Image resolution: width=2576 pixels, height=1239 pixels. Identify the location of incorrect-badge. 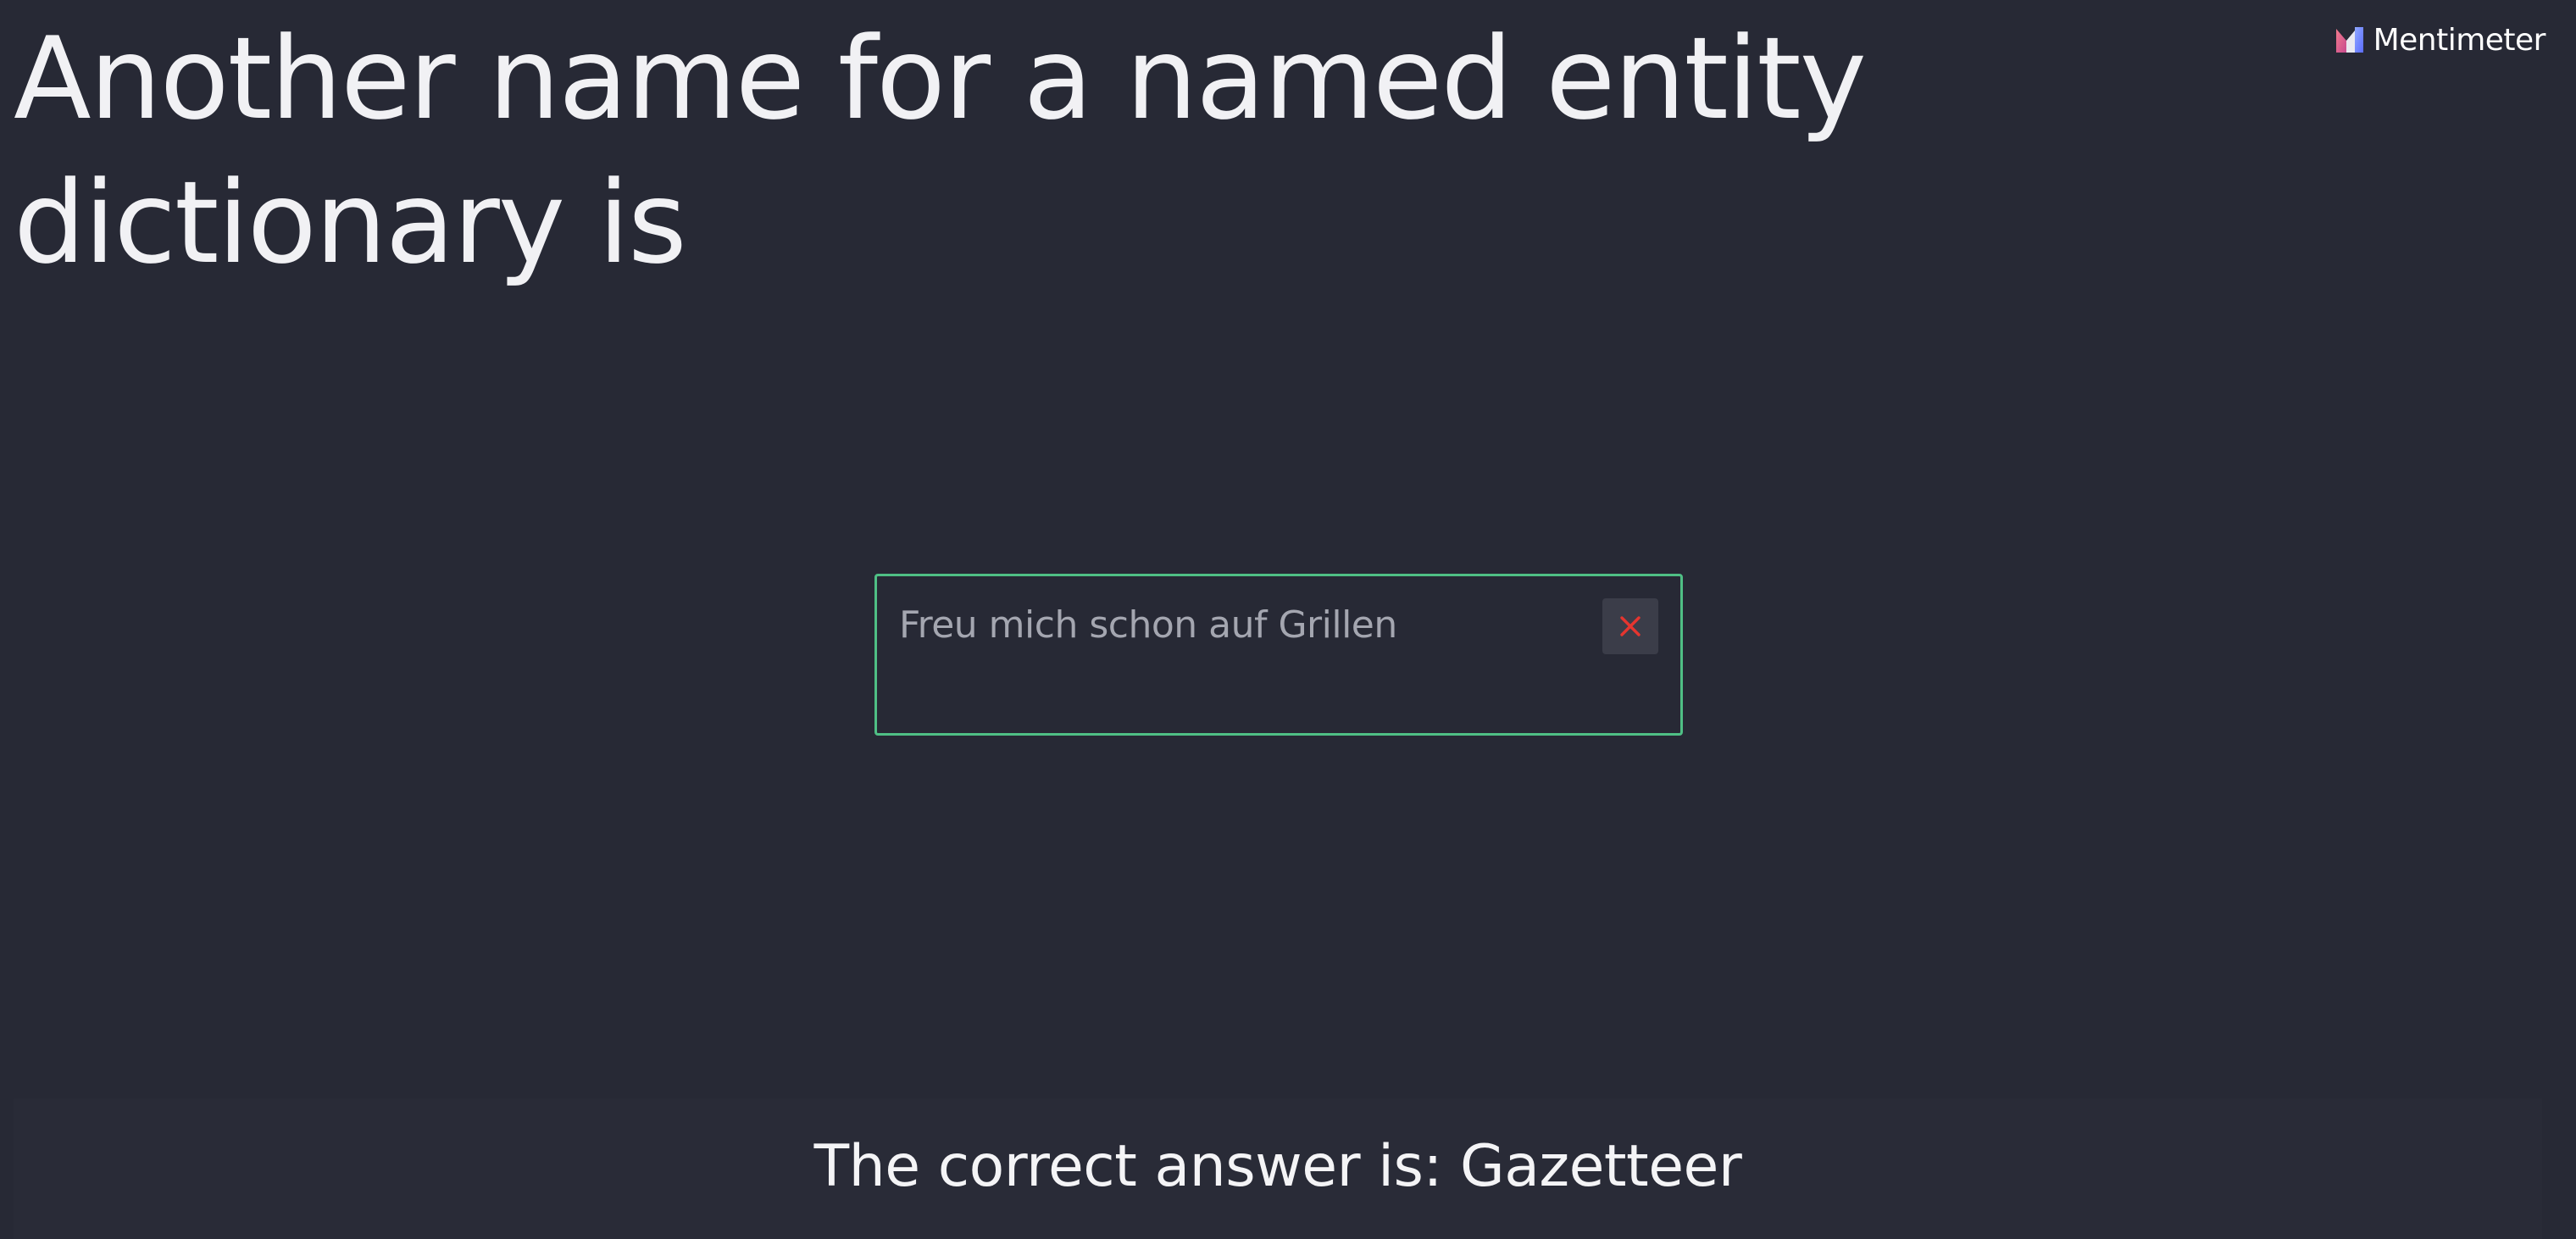
(1630, 626).